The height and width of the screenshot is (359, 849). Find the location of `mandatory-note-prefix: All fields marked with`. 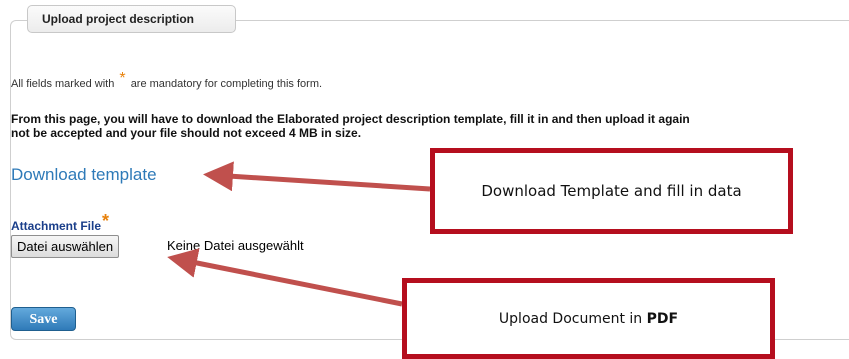

mandatory-note-prefix: All fields marked with is located at coordinates (63, 84).